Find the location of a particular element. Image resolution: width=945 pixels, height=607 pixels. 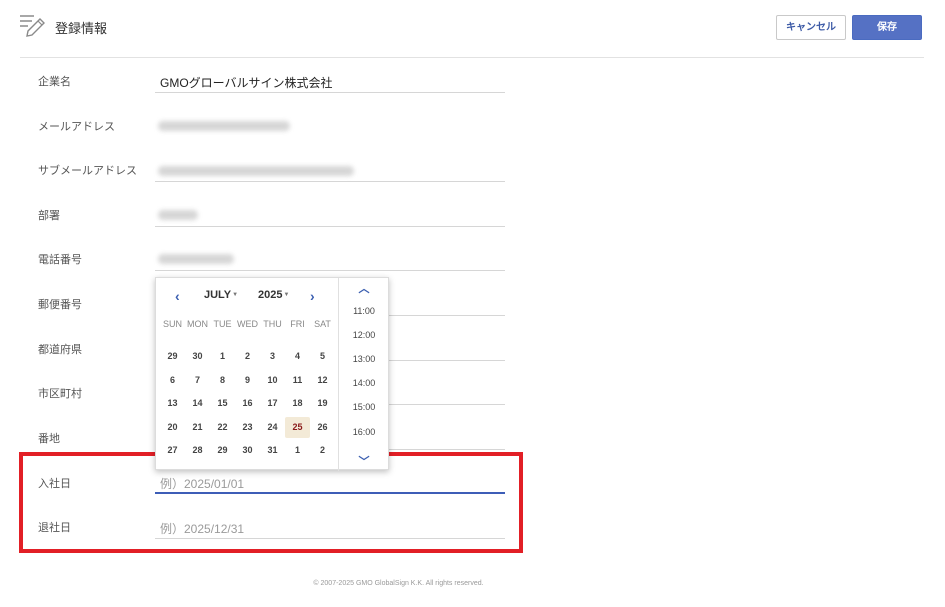

cancel-button: キャンセル is located at coordinates (811, 27).